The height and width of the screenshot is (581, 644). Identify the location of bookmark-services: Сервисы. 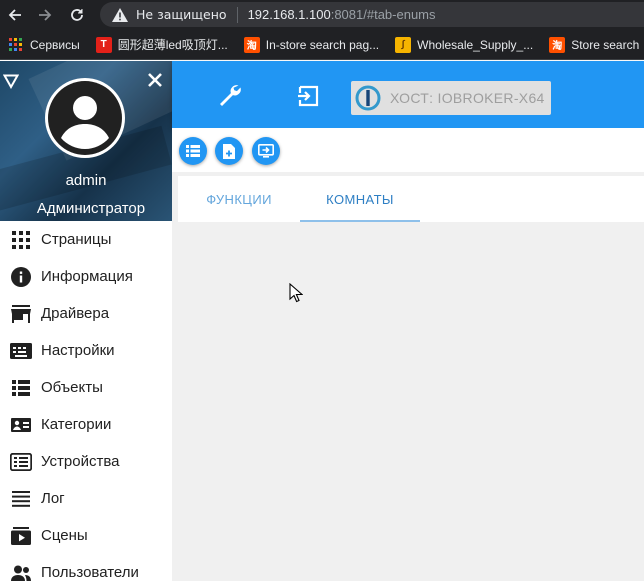
(44, 45).